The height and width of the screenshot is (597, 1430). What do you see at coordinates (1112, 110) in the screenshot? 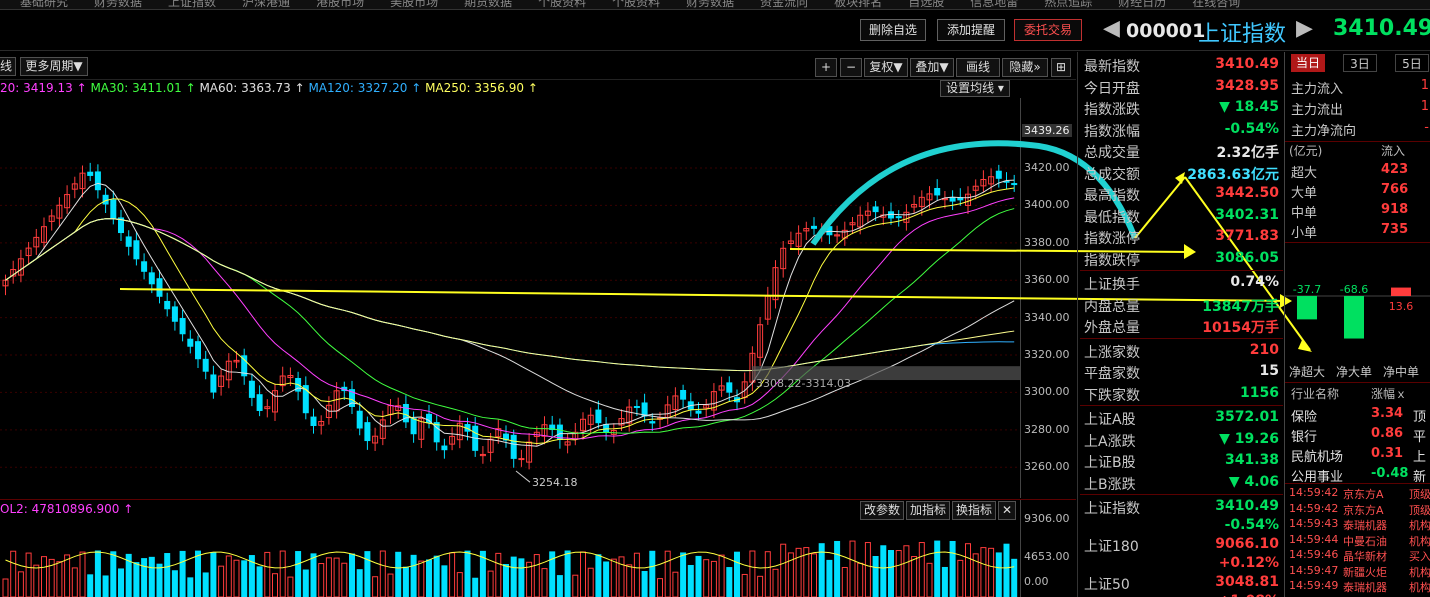
I see `stat-label: 指数涨跌` at bounding box center [1112, 110].